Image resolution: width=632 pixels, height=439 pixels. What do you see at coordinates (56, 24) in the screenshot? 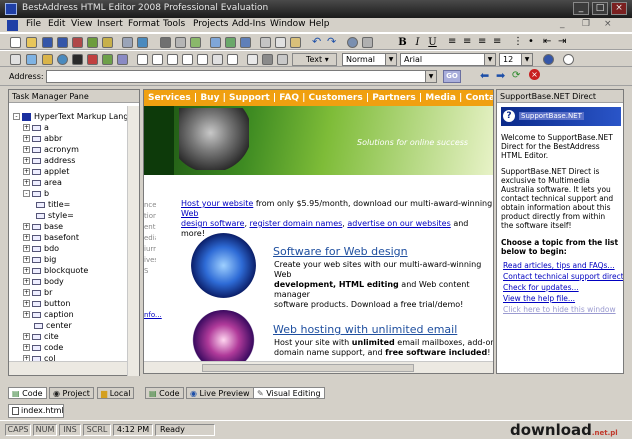
I see `menu-edit: Edit` at bounding box center [56, 24].